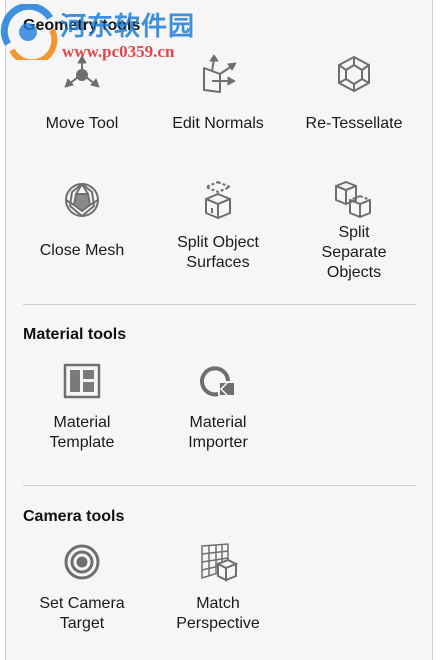 The image size is (440, 660). I want to click on set-camera-target-label-line2: Target, so click(82, 623).